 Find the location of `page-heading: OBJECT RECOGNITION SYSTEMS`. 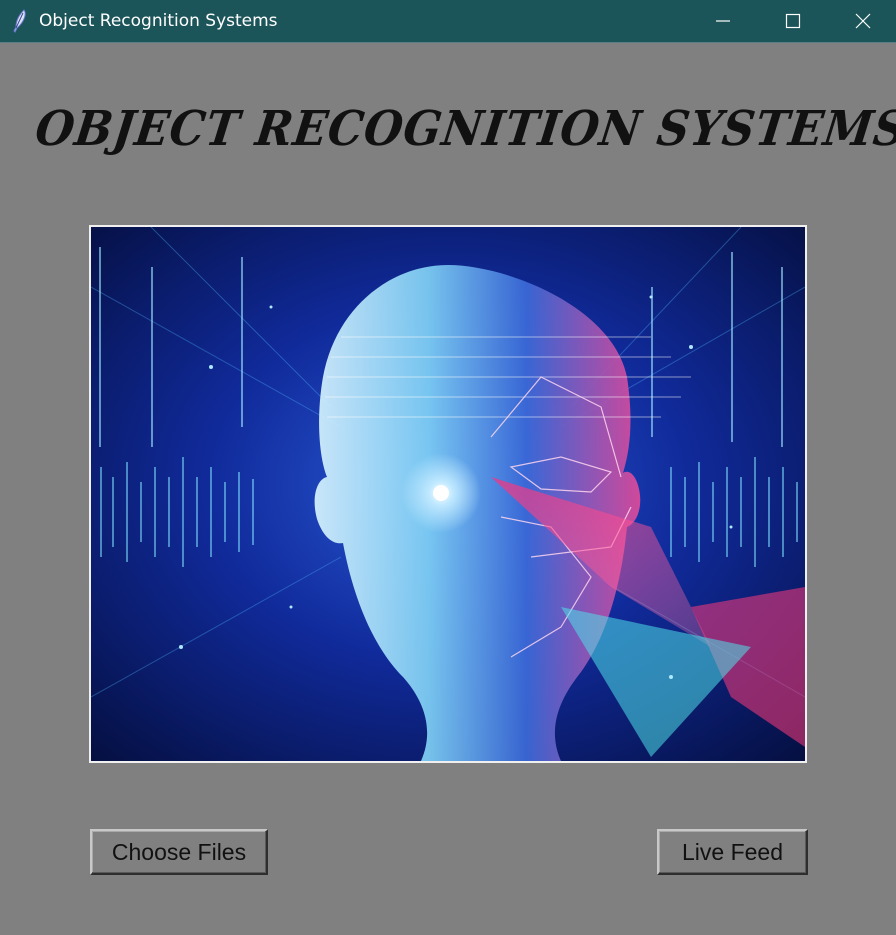

page-heading: OBJECT RECOGNITION SYSTEMS is located at coordinates (464, 129).